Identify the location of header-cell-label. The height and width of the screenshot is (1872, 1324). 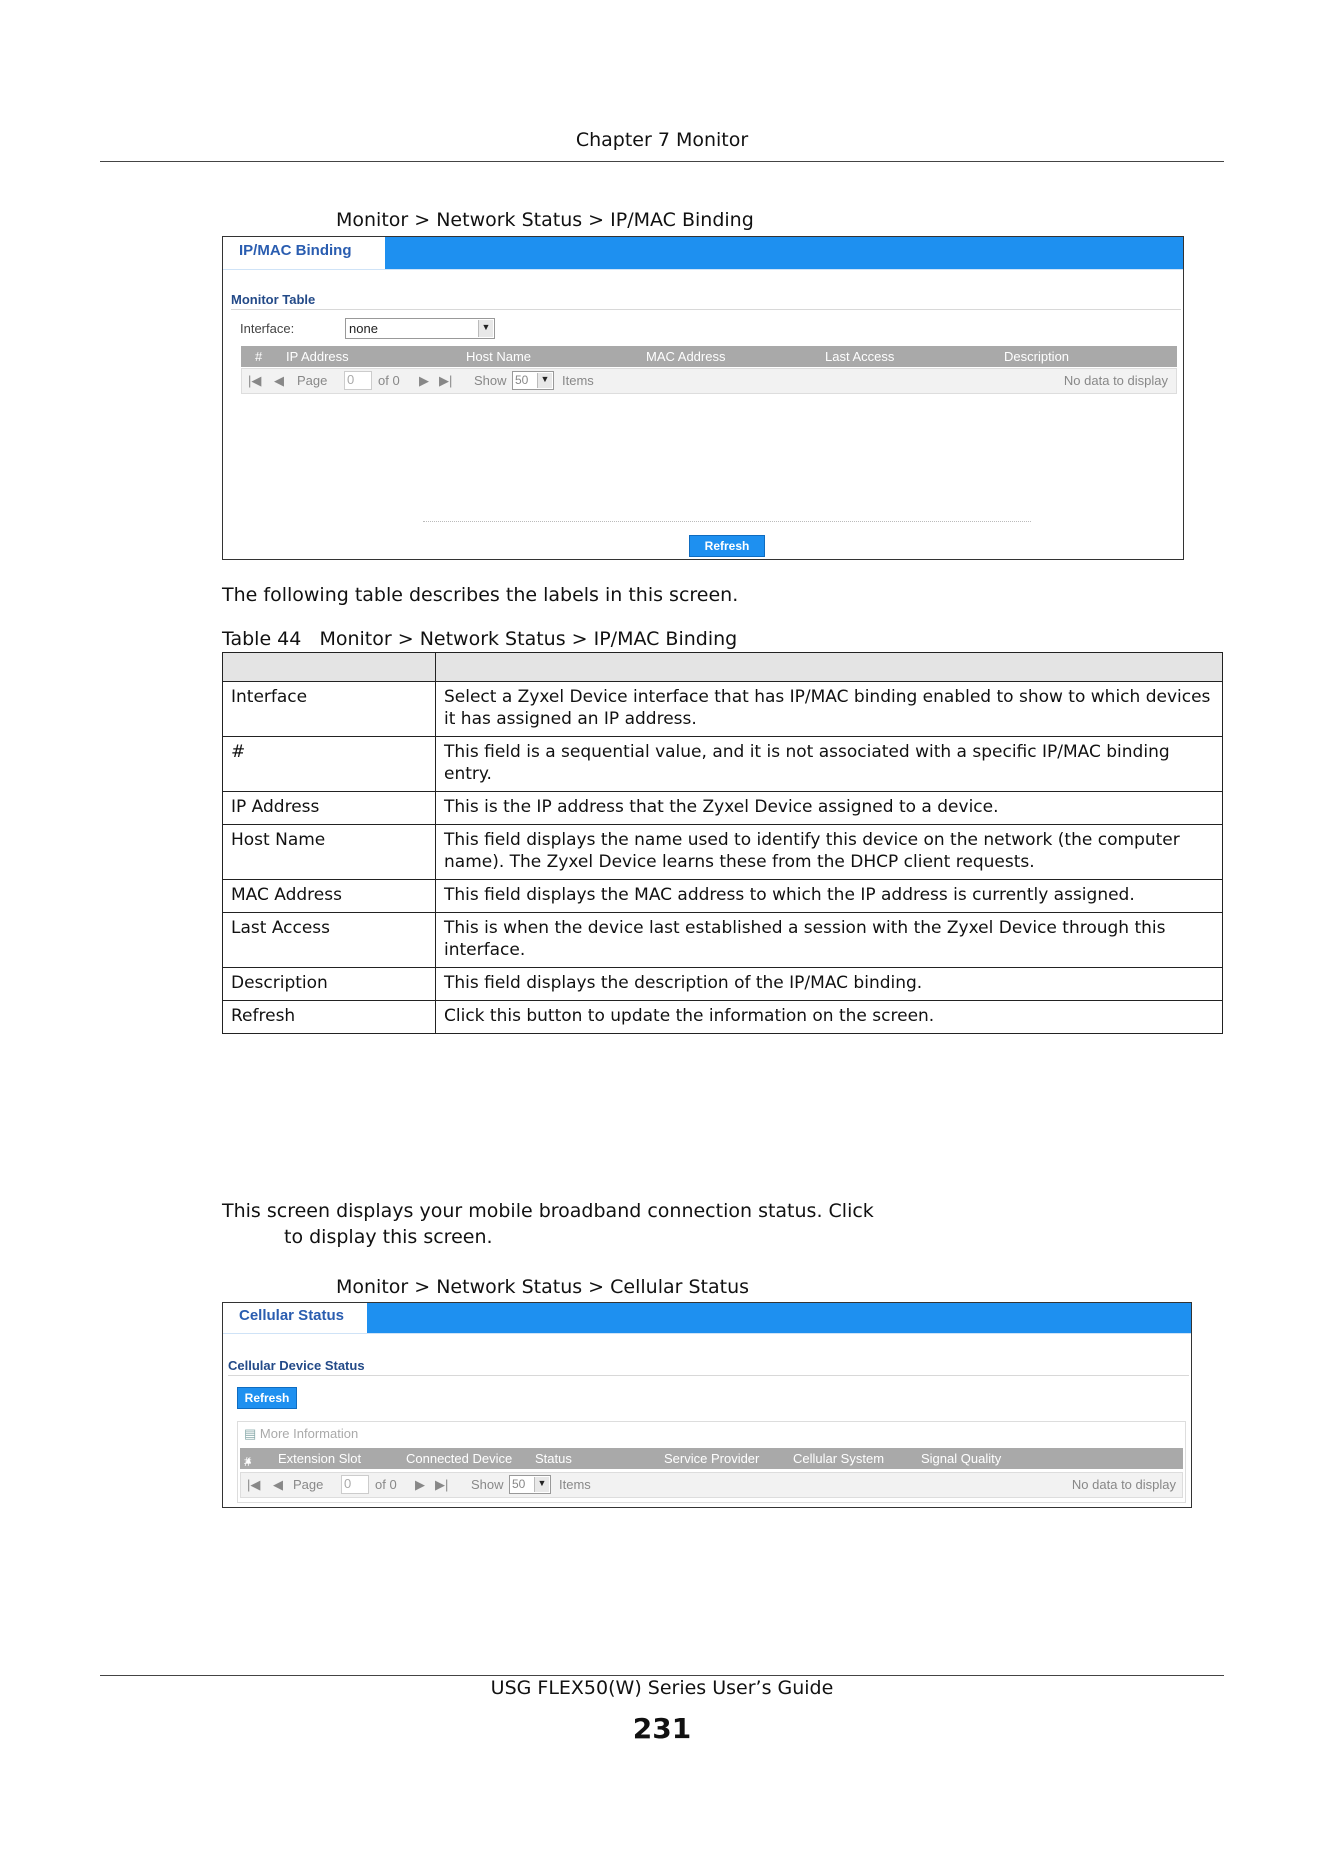
(329, 667).